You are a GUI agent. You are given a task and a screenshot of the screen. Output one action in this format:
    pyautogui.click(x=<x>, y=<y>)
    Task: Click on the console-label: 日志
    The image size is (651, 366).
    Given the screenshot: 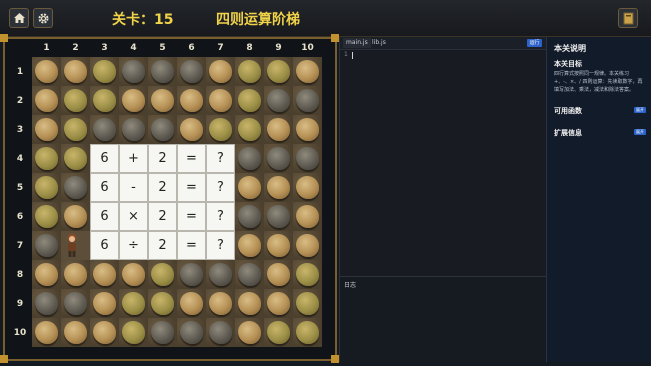 What is the action you would take?
    pyautogui.click(x=350, y=285)
    